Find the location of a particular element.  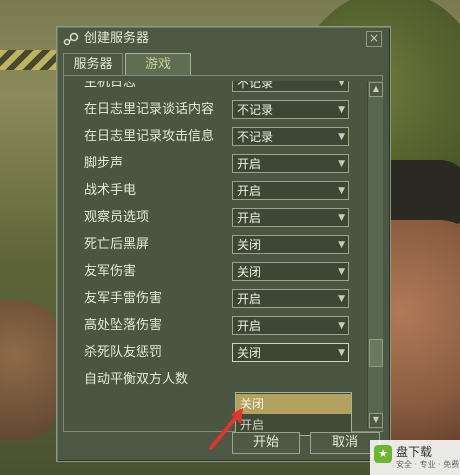

setting-label: 死亡后黑屏 is located at coordinates (117, 244).